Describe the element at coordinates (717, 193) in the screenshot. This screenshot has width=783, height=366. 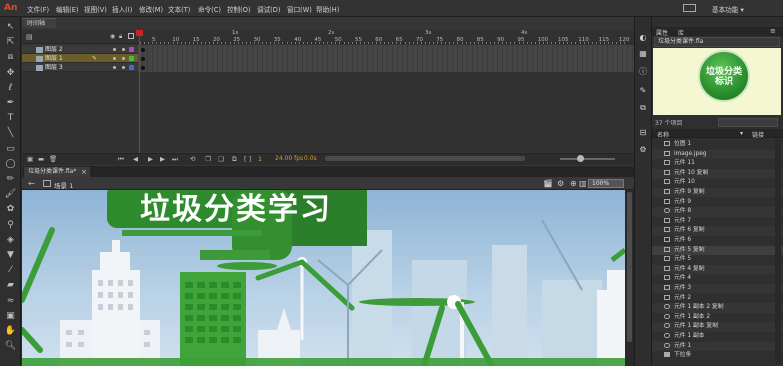
I see `library-item: 元件 9 复制` at that location.